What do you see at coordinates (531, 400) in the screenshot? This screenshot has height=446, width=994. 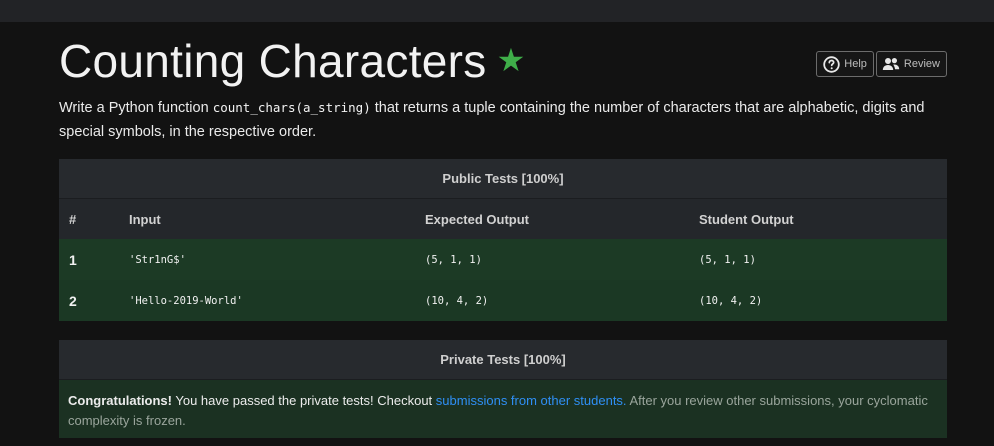 I see `other-submissions-link: submissions from other students.` at bounding box center [531, 400].